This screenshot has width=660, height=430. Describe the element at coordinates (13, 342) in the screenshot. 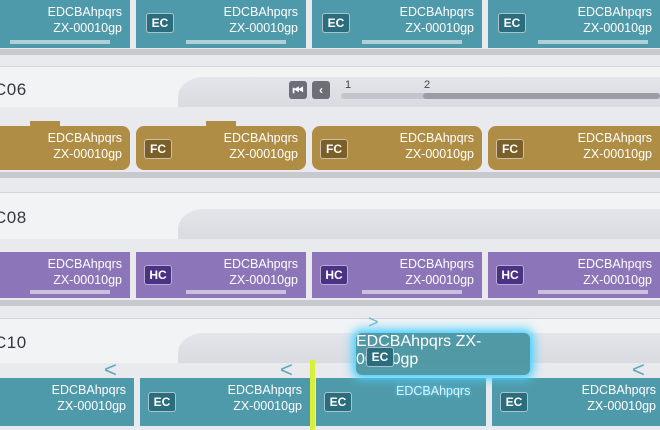

I see `line-label: C10` at that location.